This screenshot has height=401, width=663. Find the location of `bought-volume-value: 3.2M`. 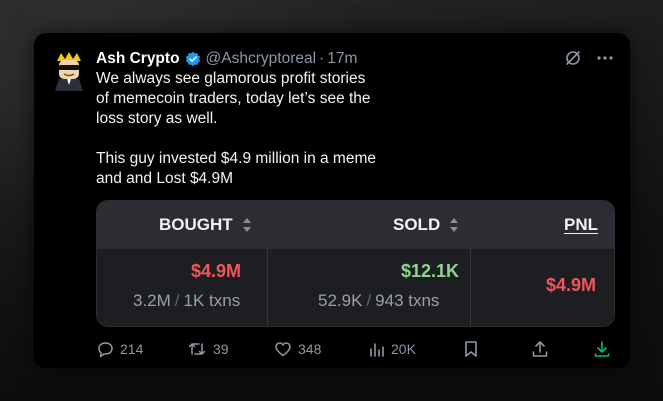

bought-volume-value: 3.2M is located at coordinates (152, 300).